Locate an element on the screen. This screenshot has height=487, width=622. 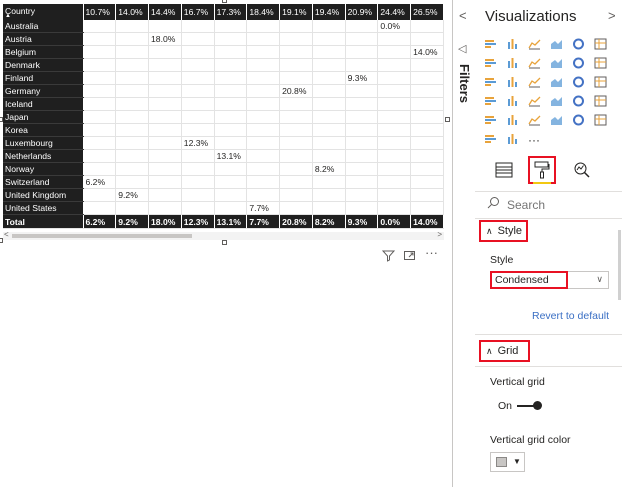
kpi-icon is located at coordinates (600, 101).